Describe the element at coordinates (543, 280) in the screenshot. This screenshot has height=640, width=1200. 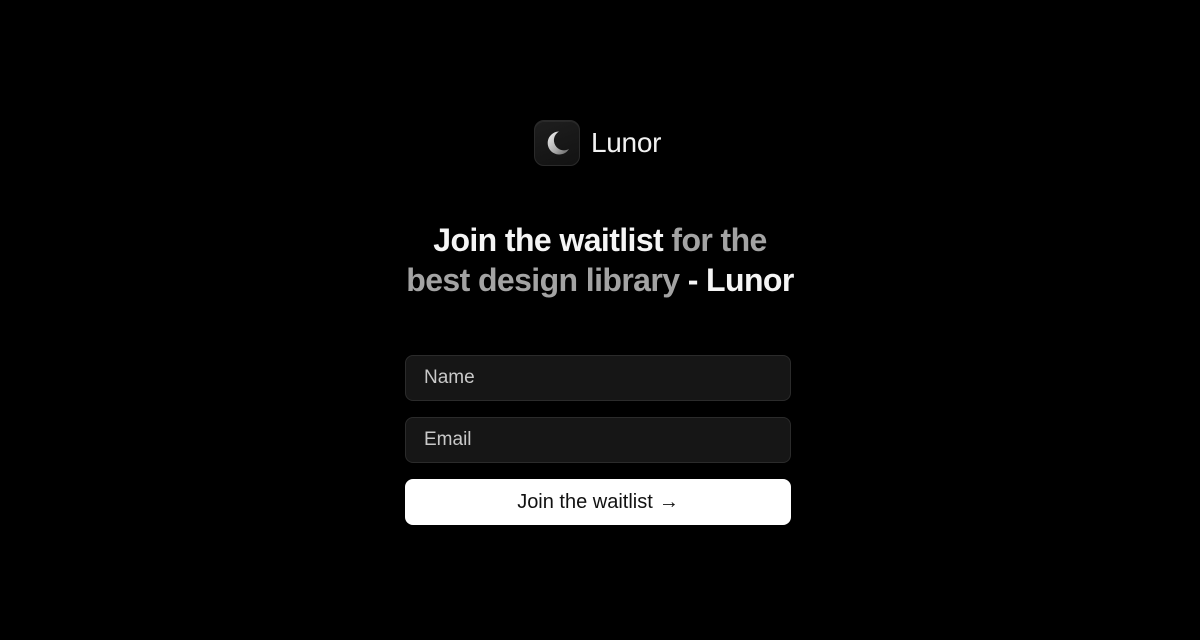
I see `headline-part-3: best design library` at that location.